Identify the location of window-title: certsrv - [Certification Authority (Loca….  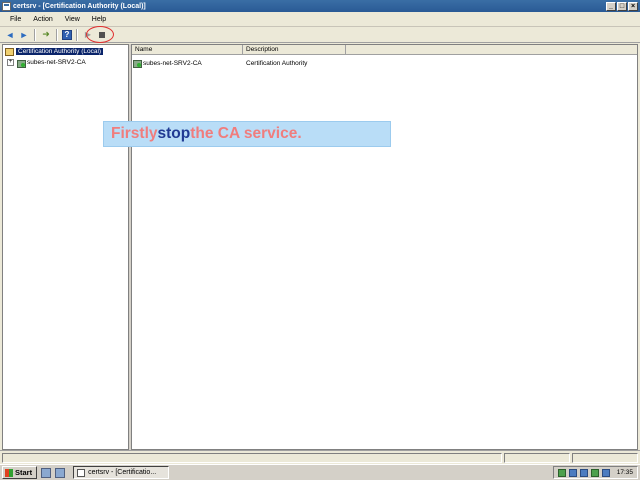
(79, 6).